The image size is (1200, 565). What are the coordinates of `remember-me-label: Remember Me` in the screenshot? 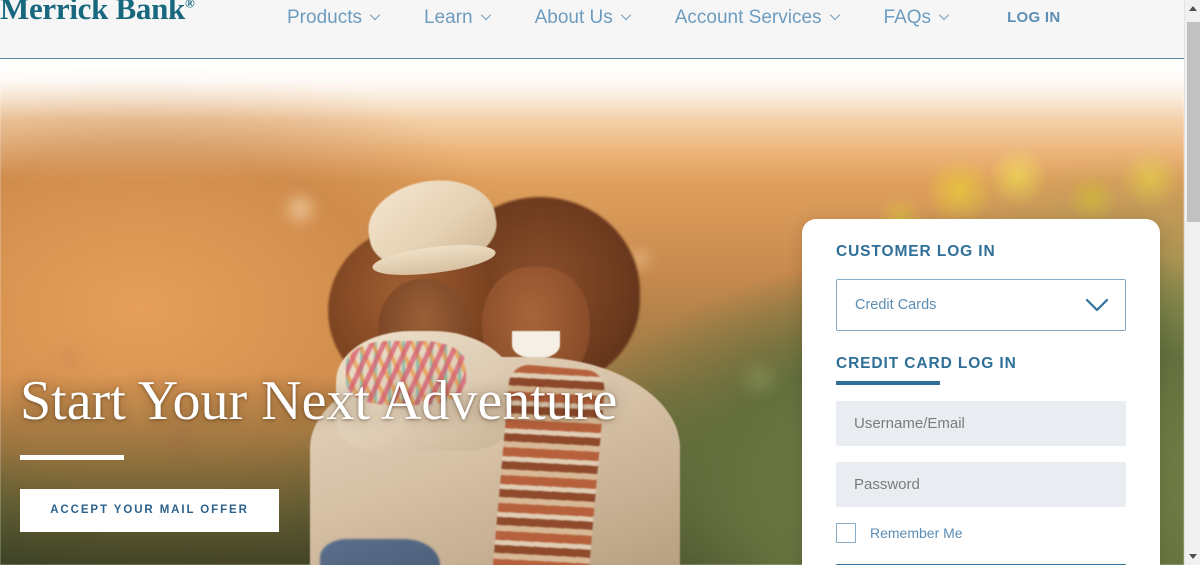 It's located at (916, 533).